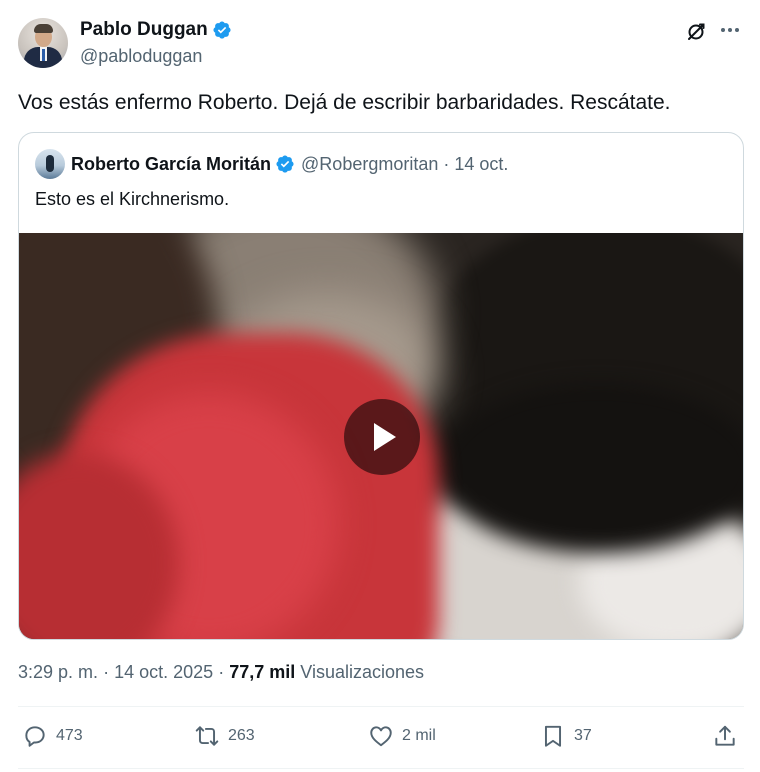 The height and width of the screenshot is (772, 760). What do you see at coordinates (69, 735) in the screenshot?
I see `reply-count: 473` at bounding box center [69, 735].